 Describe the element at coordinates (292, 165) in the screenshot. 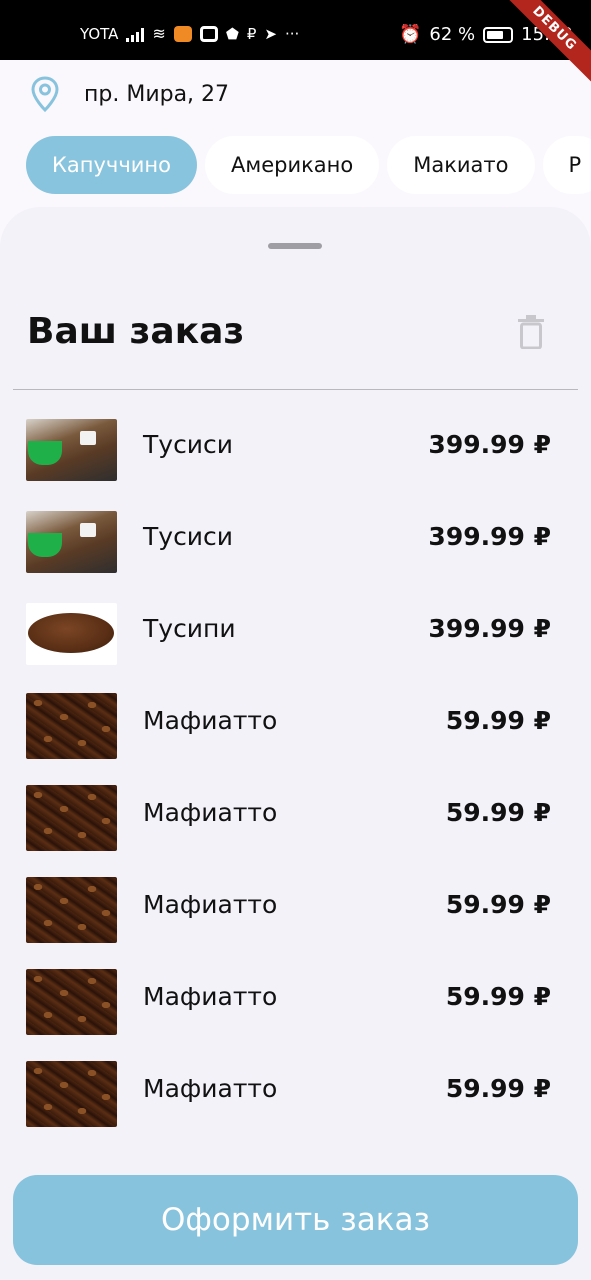

I see `tab-americano: Американо` at that location.